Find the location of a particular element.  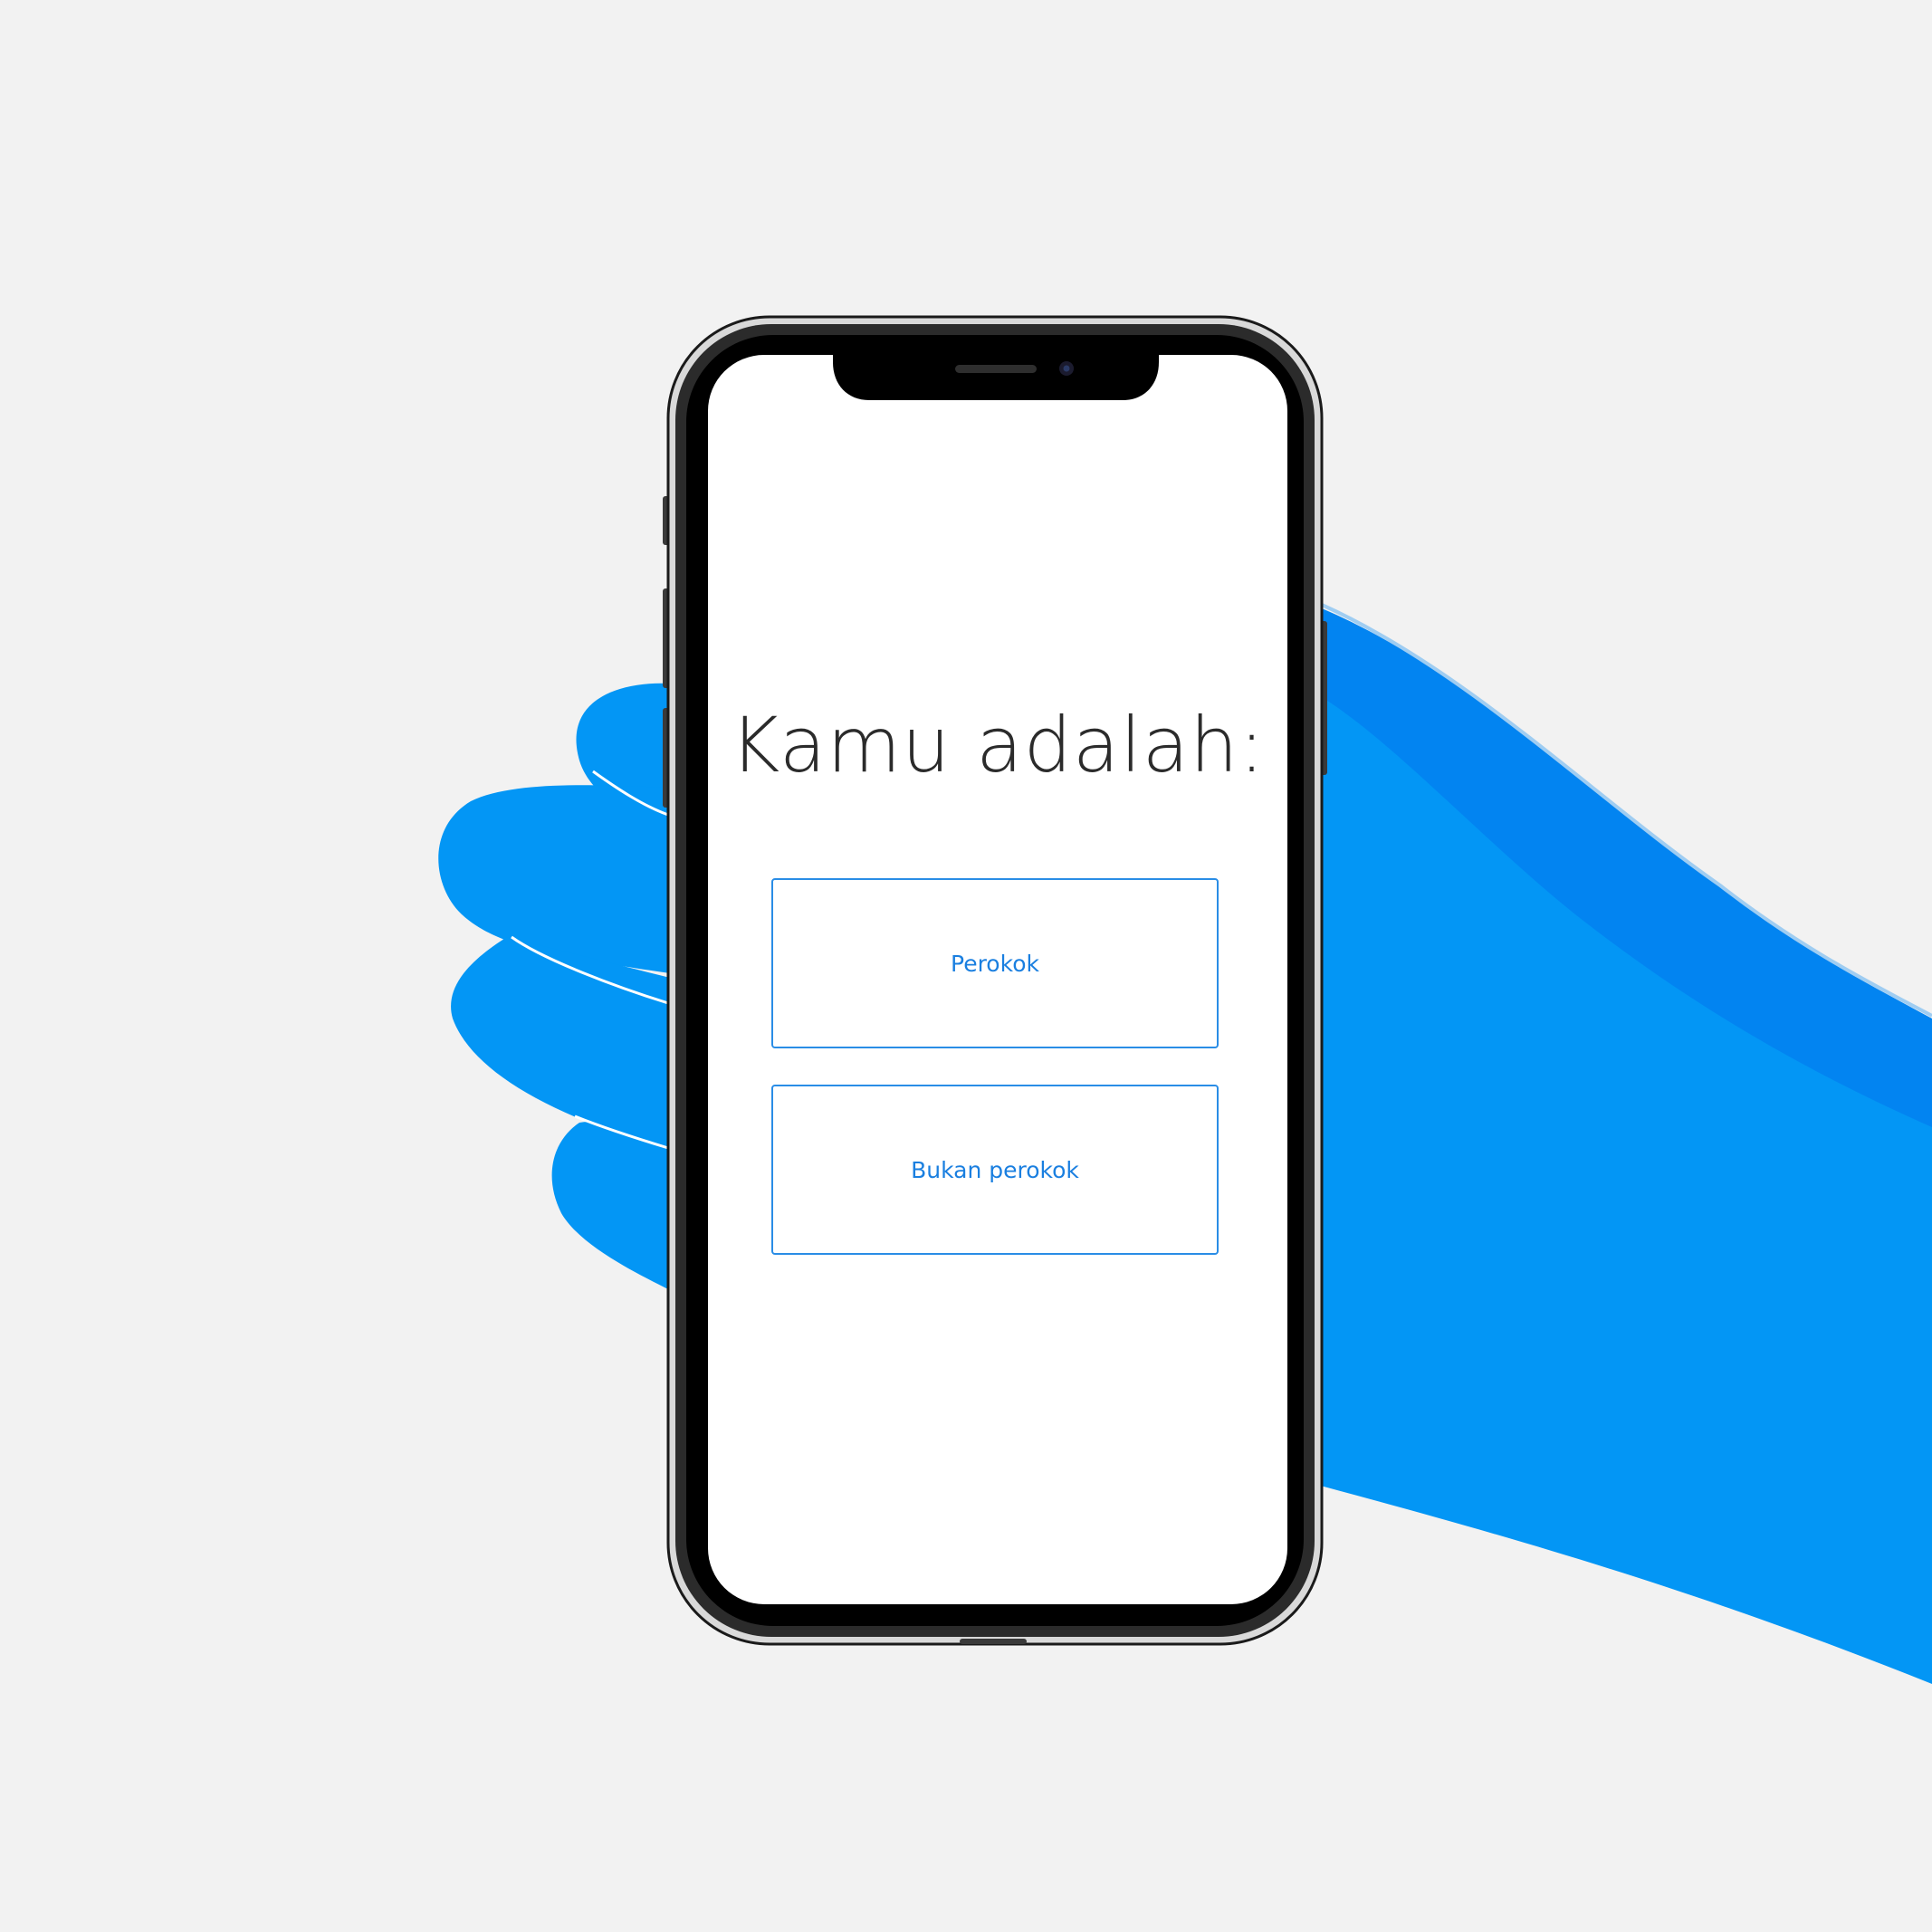

page-title: Kamu adalah: is located at coordinates (998, 745).